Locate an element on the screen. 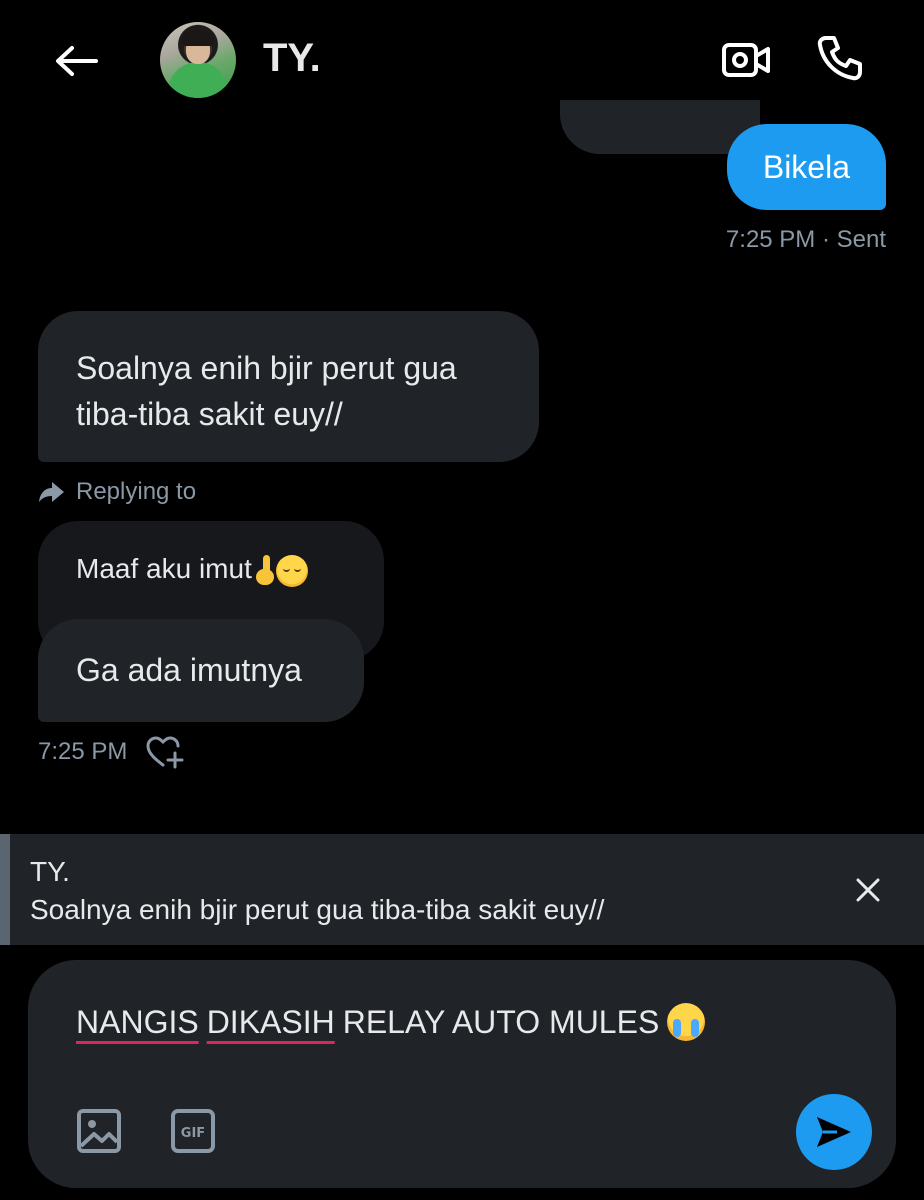  loudly-crying-face-emoji-icon is located at coordinates (686, 1022).